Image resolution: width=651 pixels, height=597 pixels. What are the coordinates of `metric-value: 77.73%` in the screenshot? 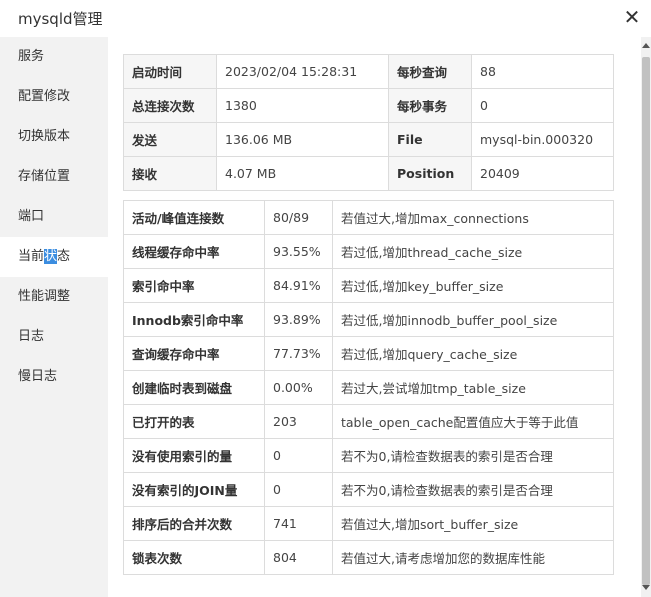 It's located at (298, 353).